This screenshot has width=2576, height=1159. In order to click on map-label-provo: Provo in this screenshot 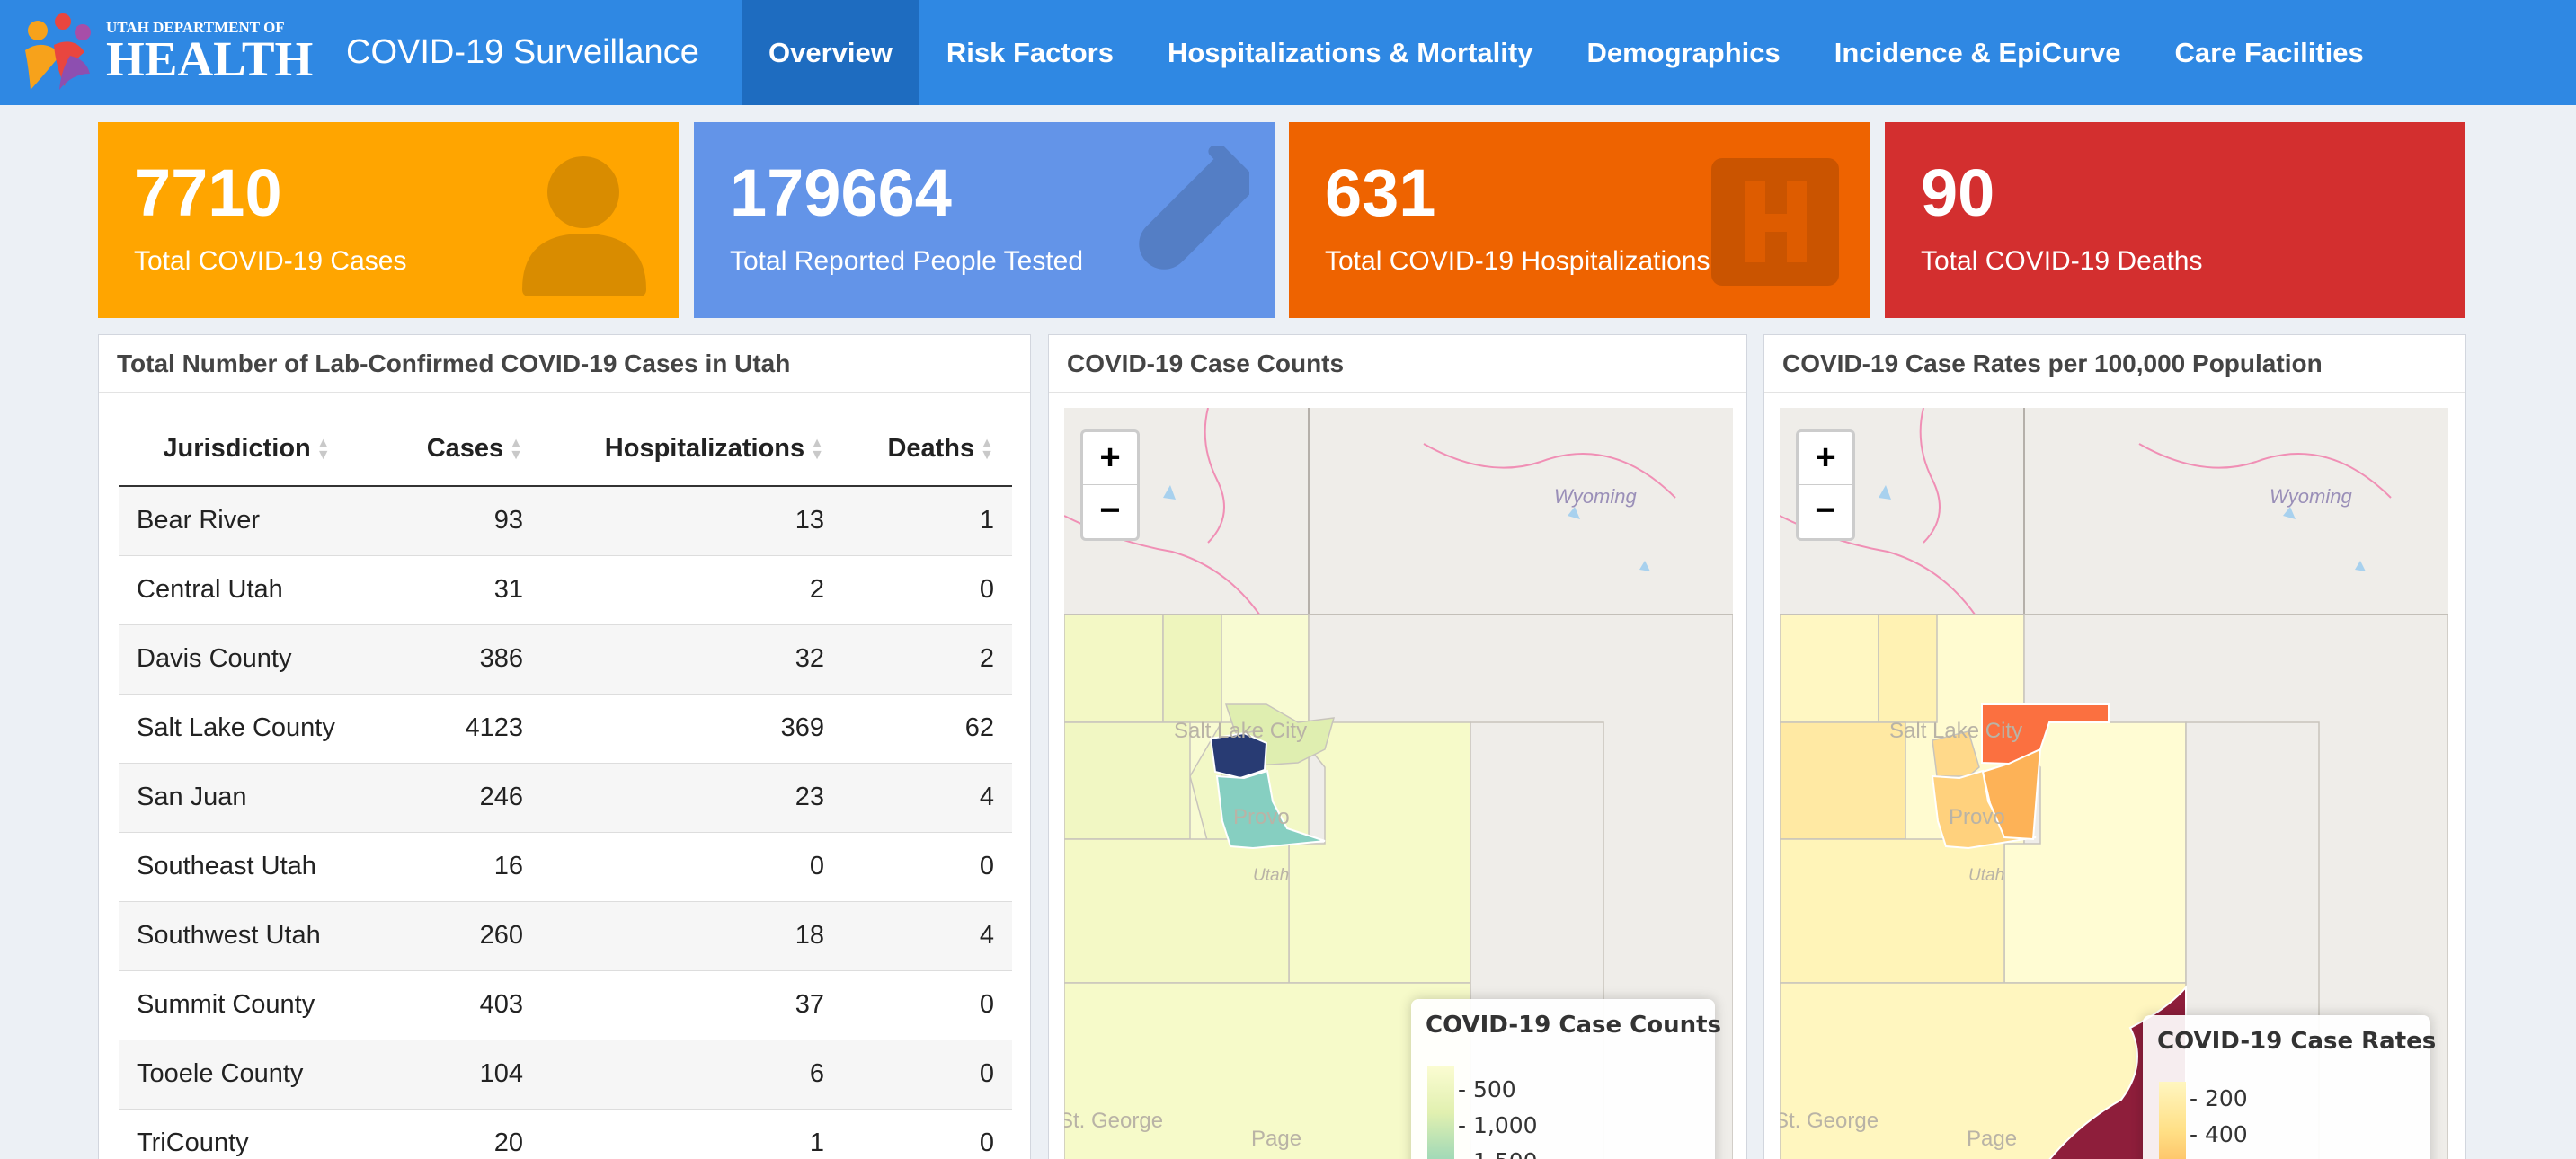, I will do `click(1261, 817)`.